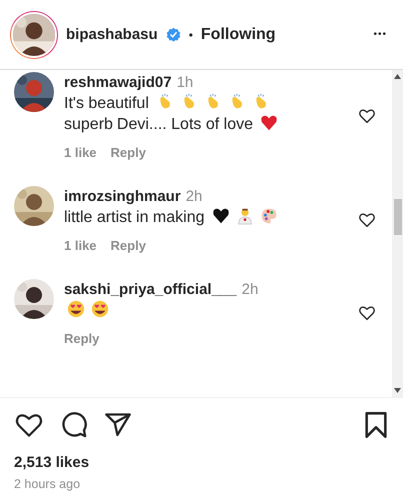  Describe the element at coordinates (150, 289) in the screenshot. I see `comment-username: sakshi_priya_official___` at that location.